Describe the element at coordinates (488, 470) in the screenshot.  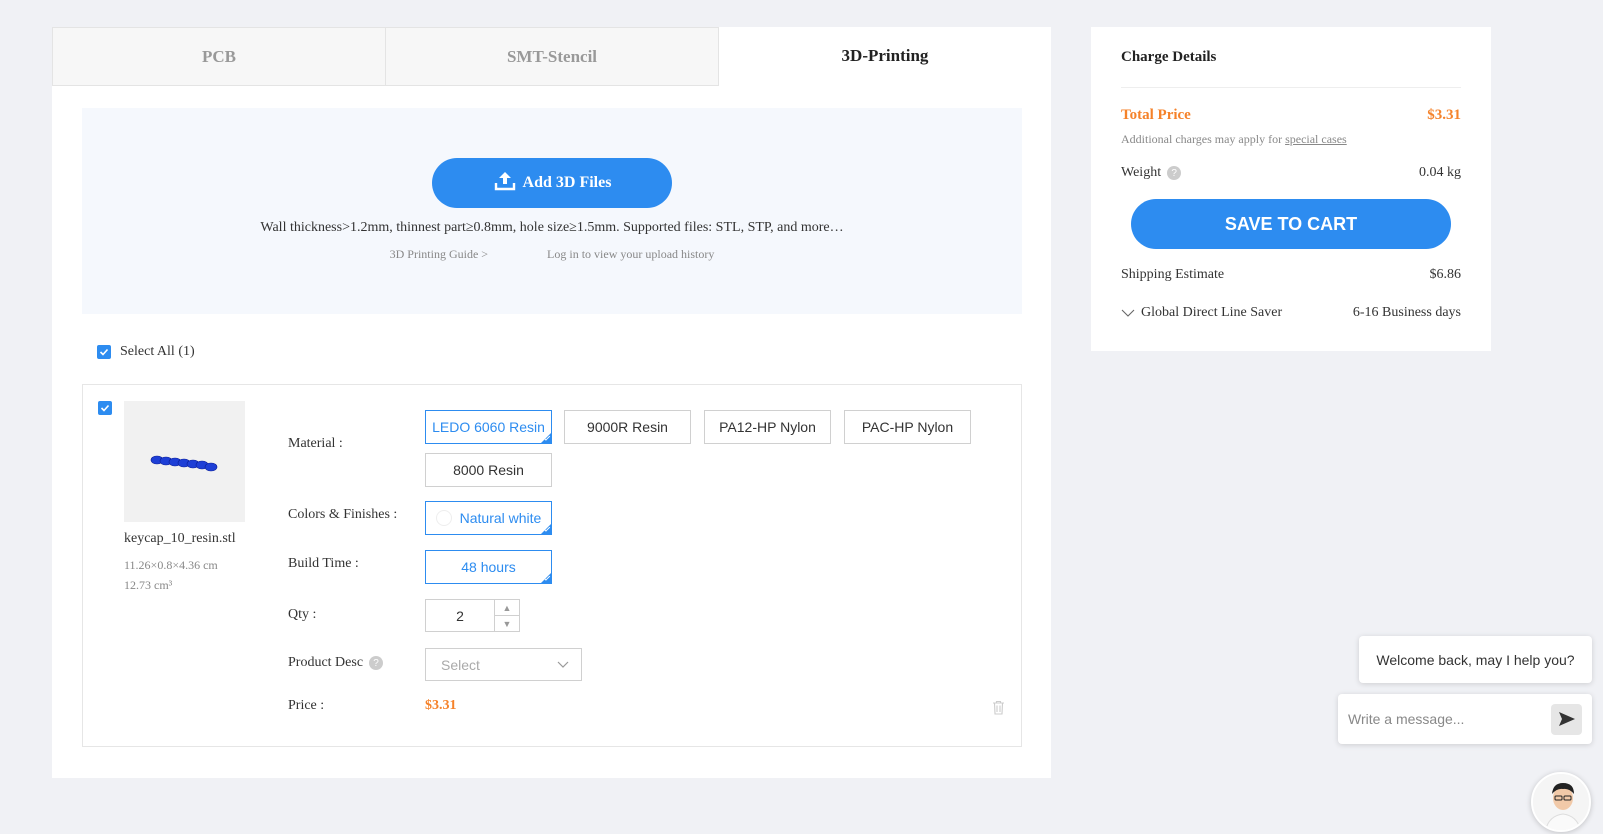
I see `material-option-8000-resin: 8000 Resin` at that location.